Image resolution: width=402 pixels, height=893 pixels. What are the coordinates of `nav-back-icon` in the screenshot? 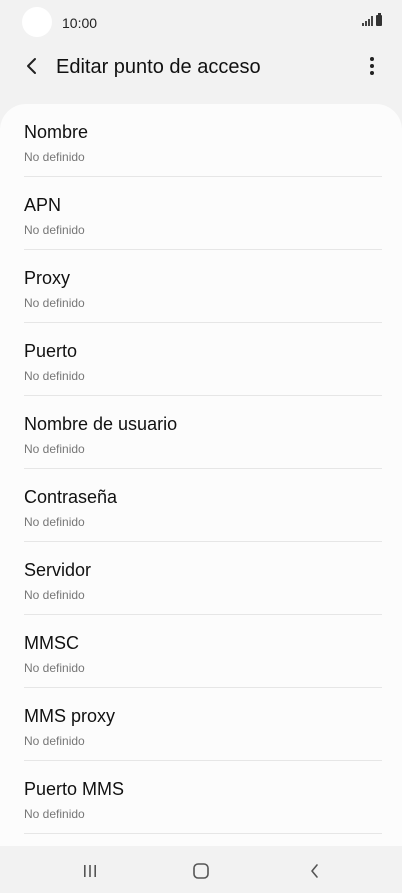 It's located at (315, 871).